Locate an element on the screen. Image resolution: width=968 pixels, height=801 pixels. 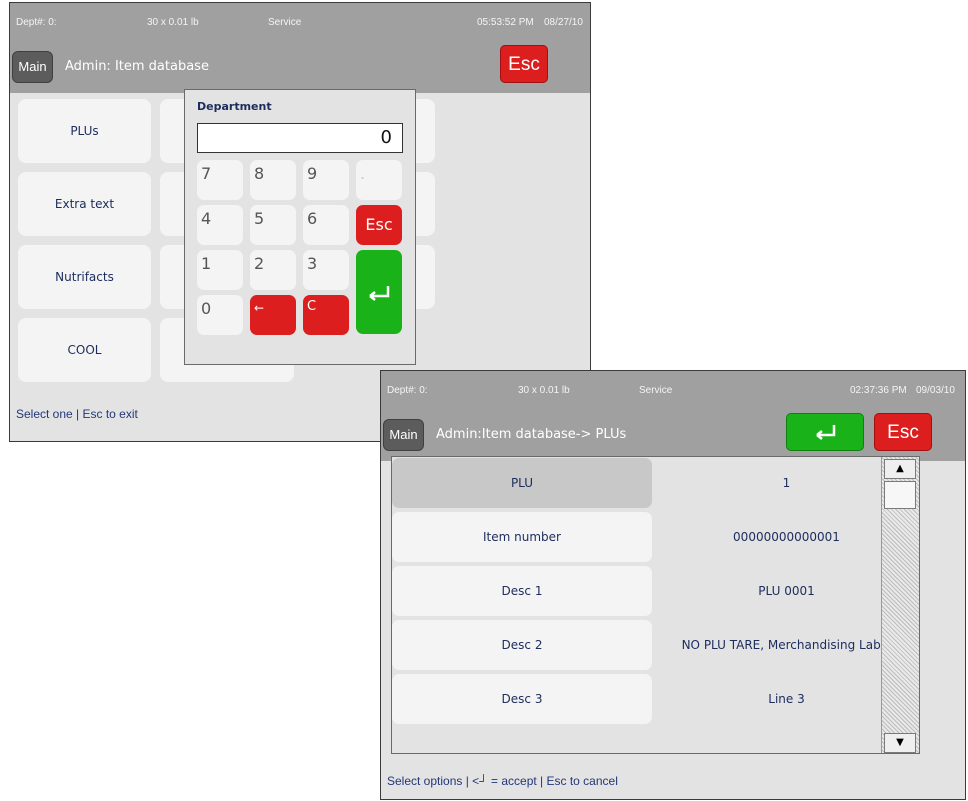
page-title: Admin:Item database-> PLUs is located at coordinates (531, 434).